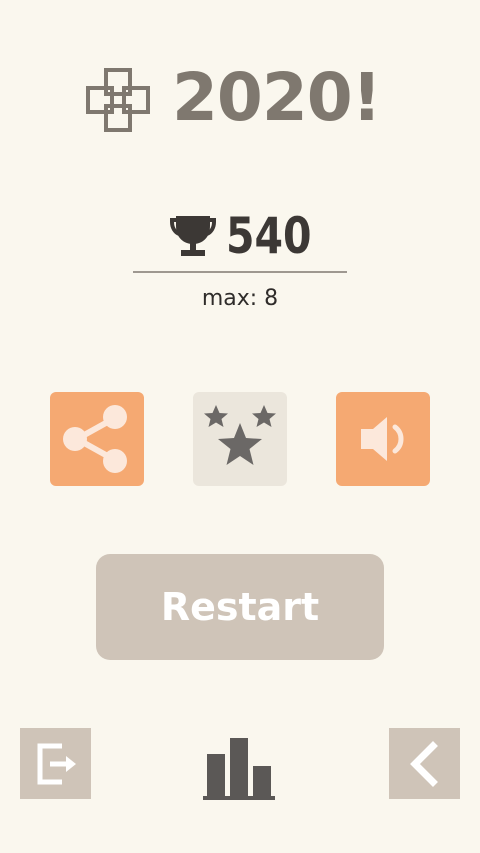  I want to click on game-title: 2020!, so click(277, 97).